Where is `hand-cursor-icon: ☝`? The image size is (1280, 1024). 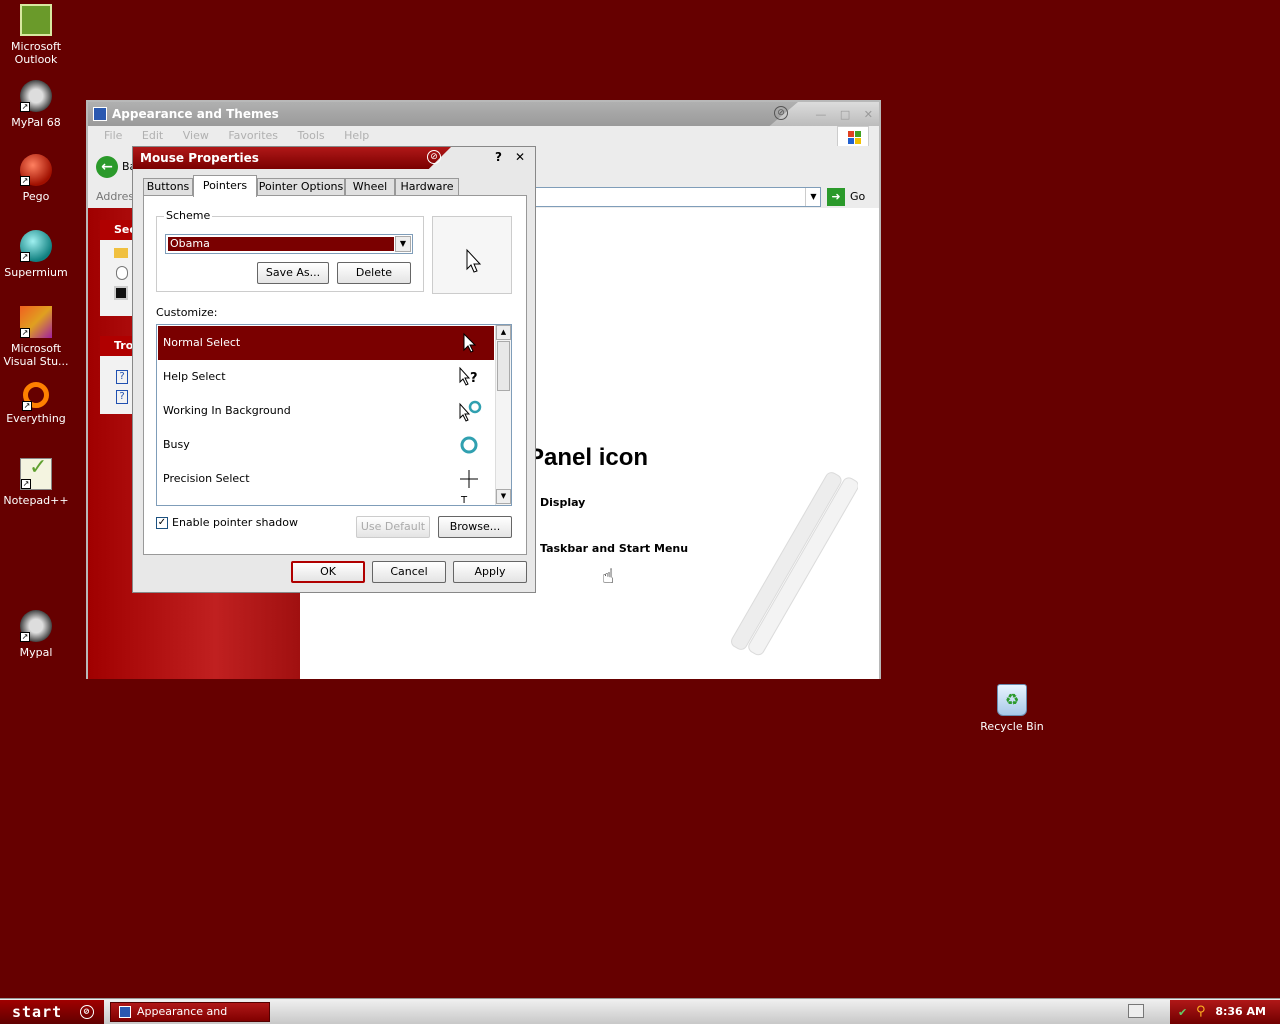 hand-cursor-icon: ☝ is located at coordinates (608, 576).